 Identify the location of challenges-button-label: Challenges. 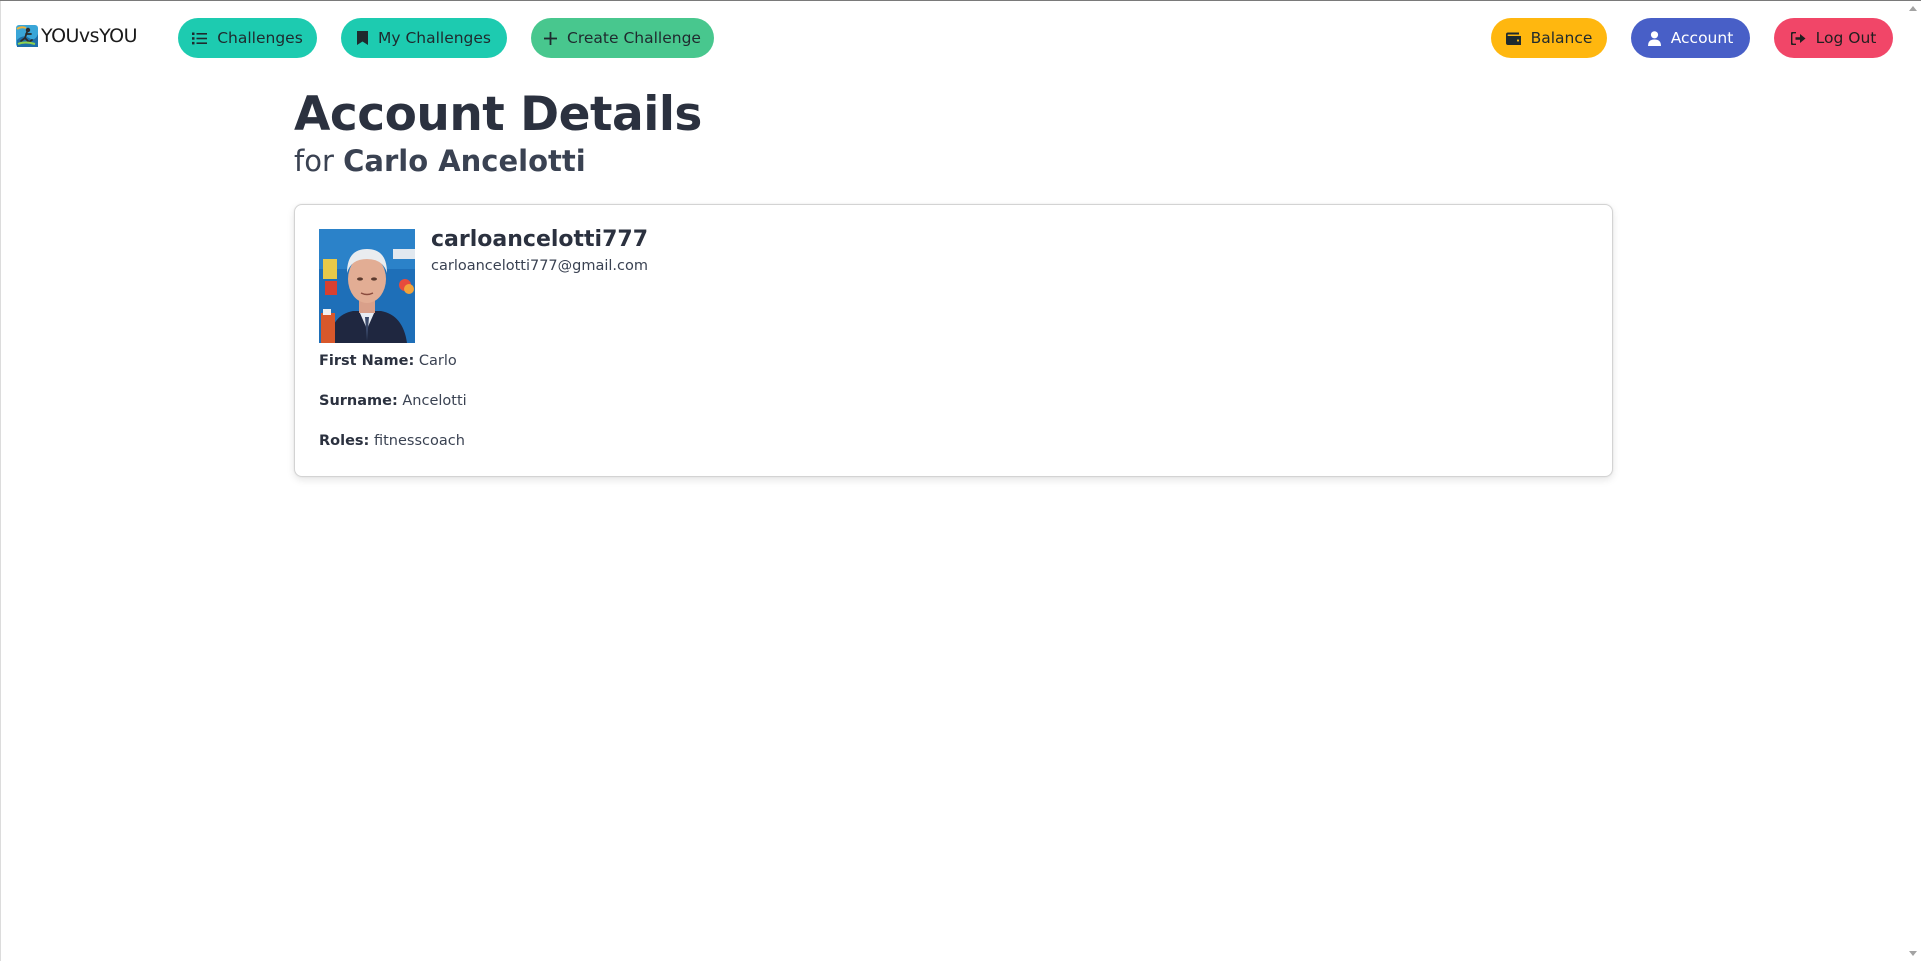
(260, 38).